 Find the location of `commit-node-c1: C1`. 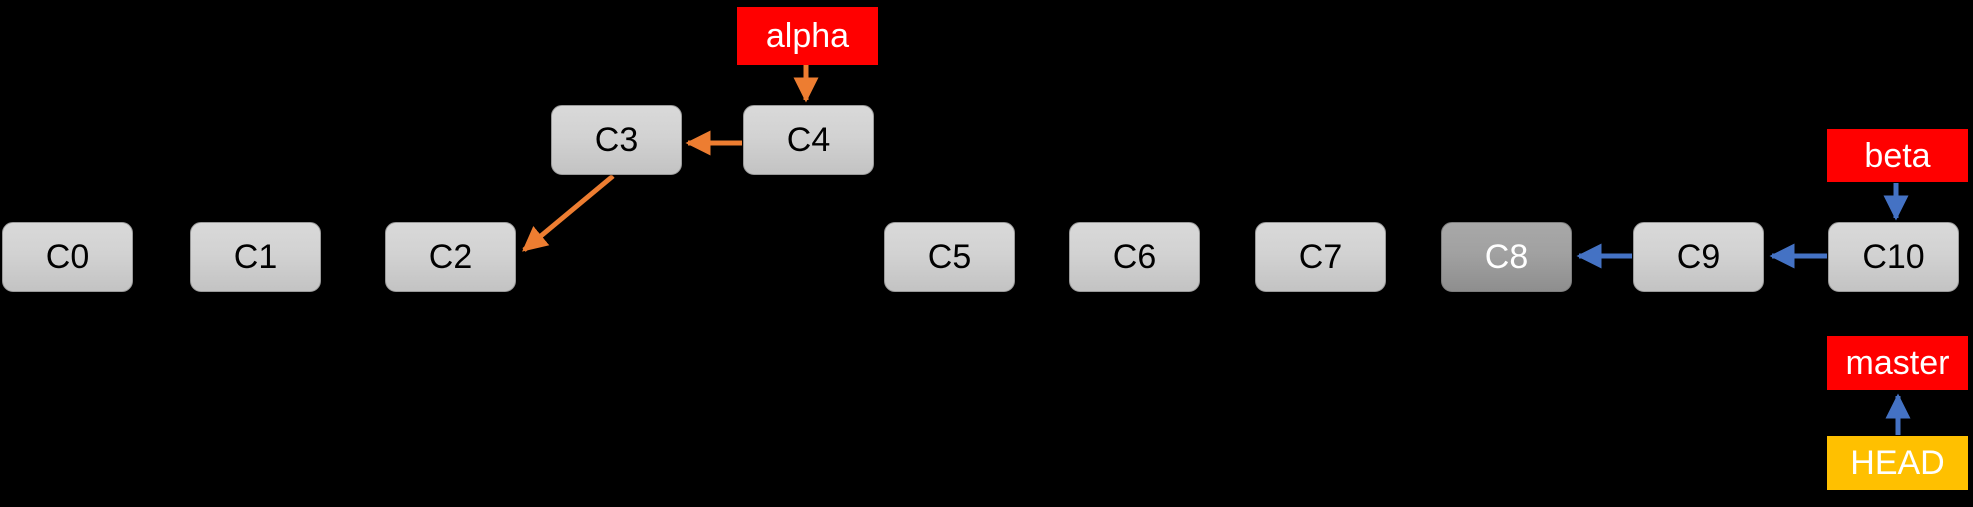

commit-node-c1: C1 is located at coordinates (255, 257).